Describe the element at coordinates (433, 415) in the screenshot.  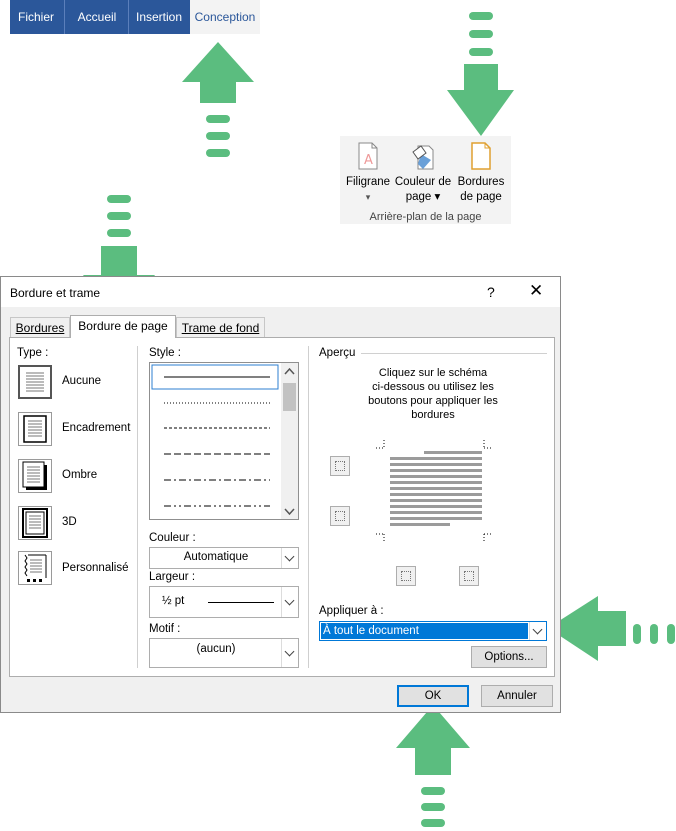
I see `instruction-line: bordures` at that location.